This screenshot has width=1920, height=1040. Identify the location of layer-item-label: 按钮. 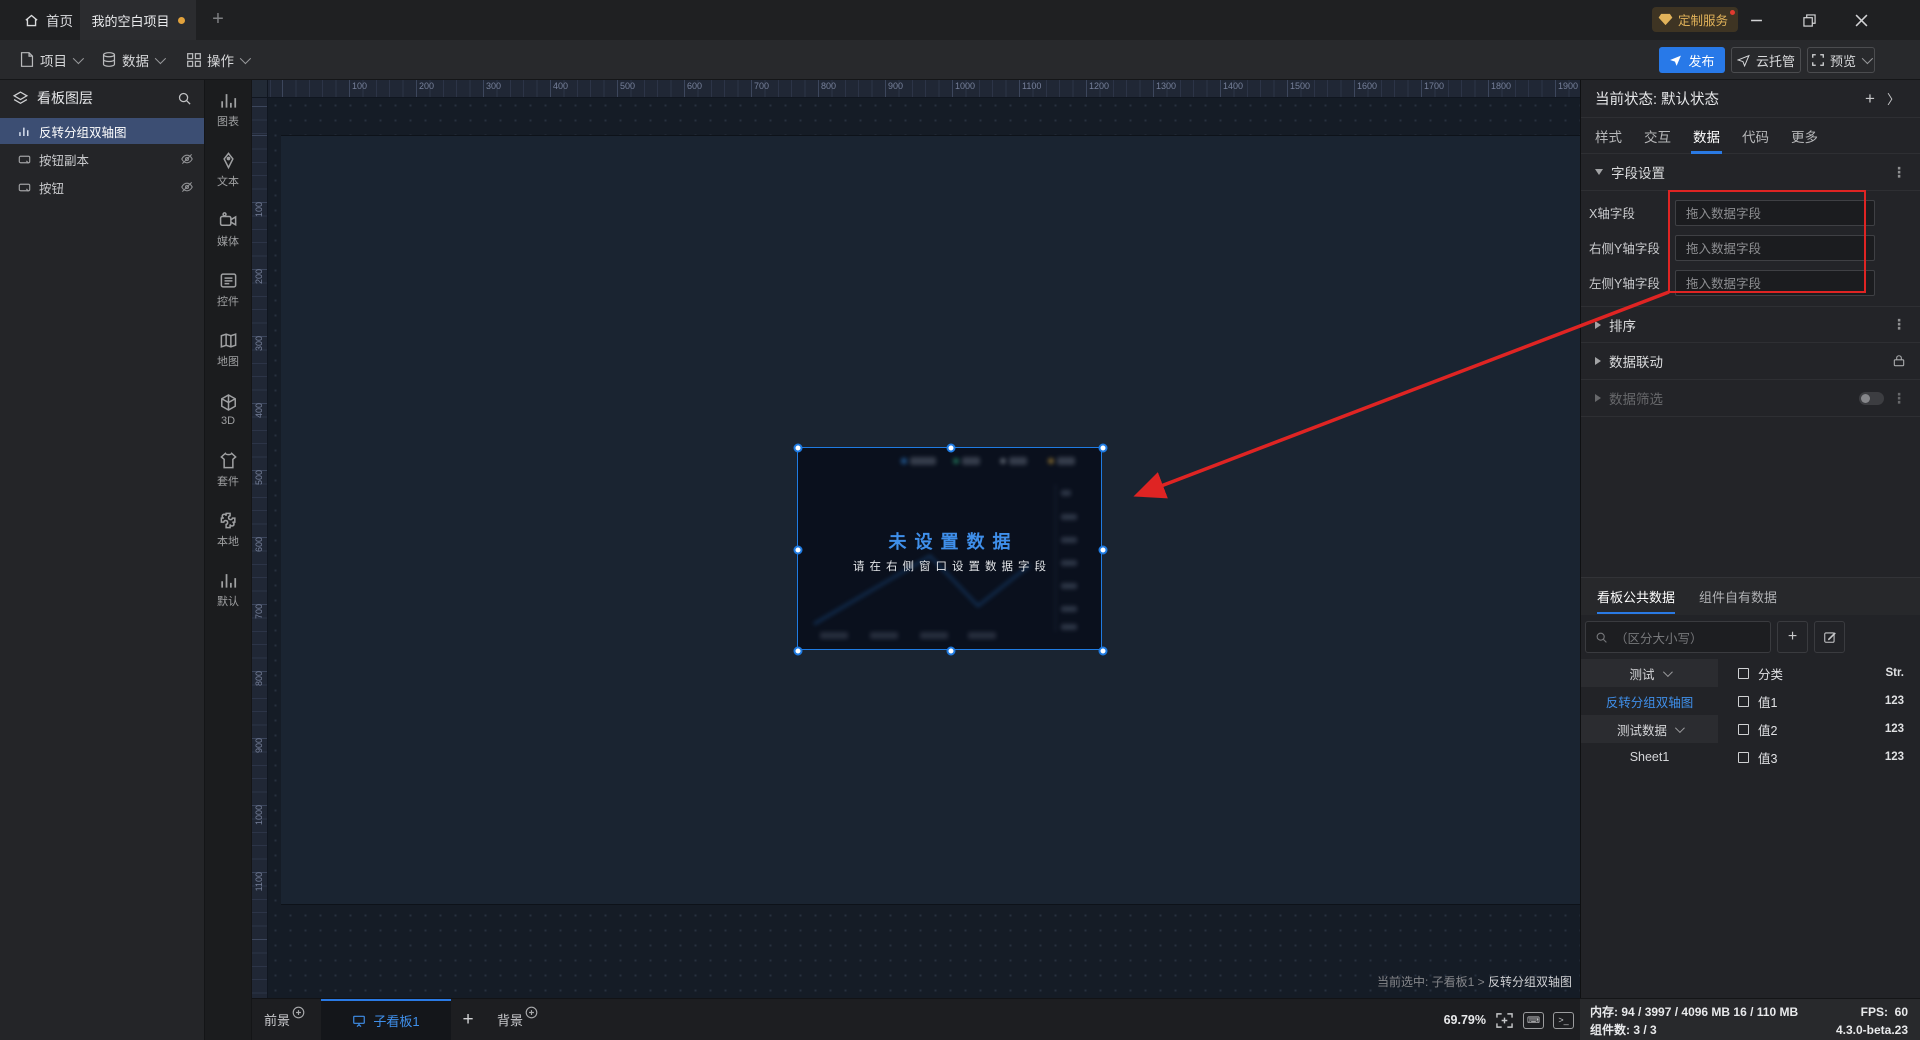
(52, 188).